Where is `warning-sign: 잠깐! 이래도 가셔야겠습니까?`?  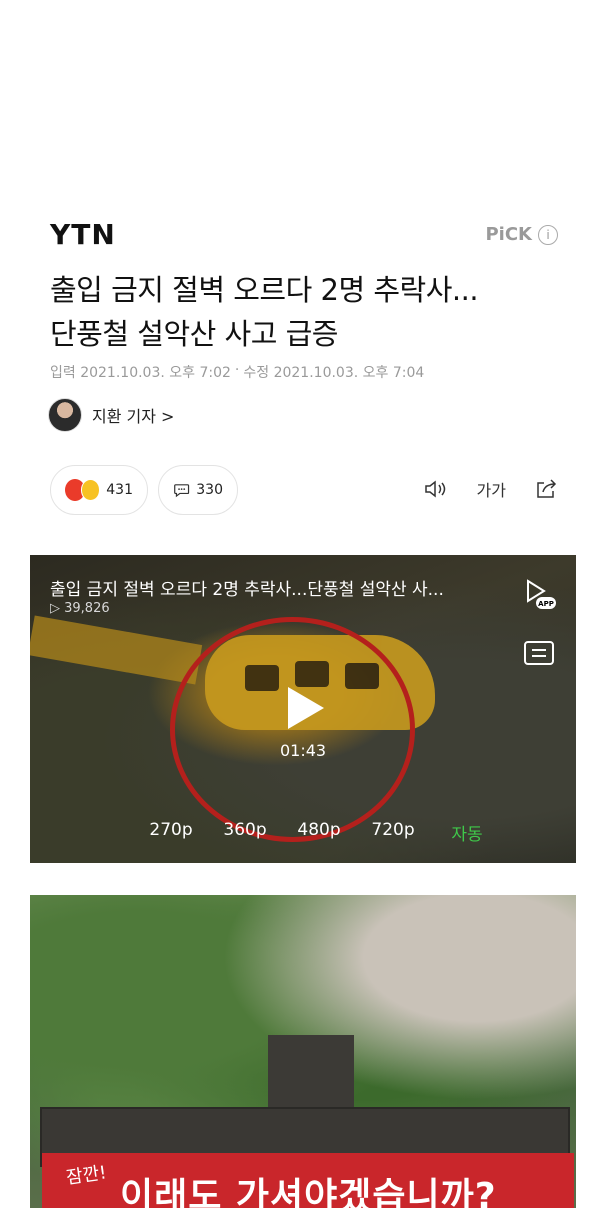
warning-sign: 잠깐! 이래도 가셔야겠습니까? is located at coordinates (308, 1180).